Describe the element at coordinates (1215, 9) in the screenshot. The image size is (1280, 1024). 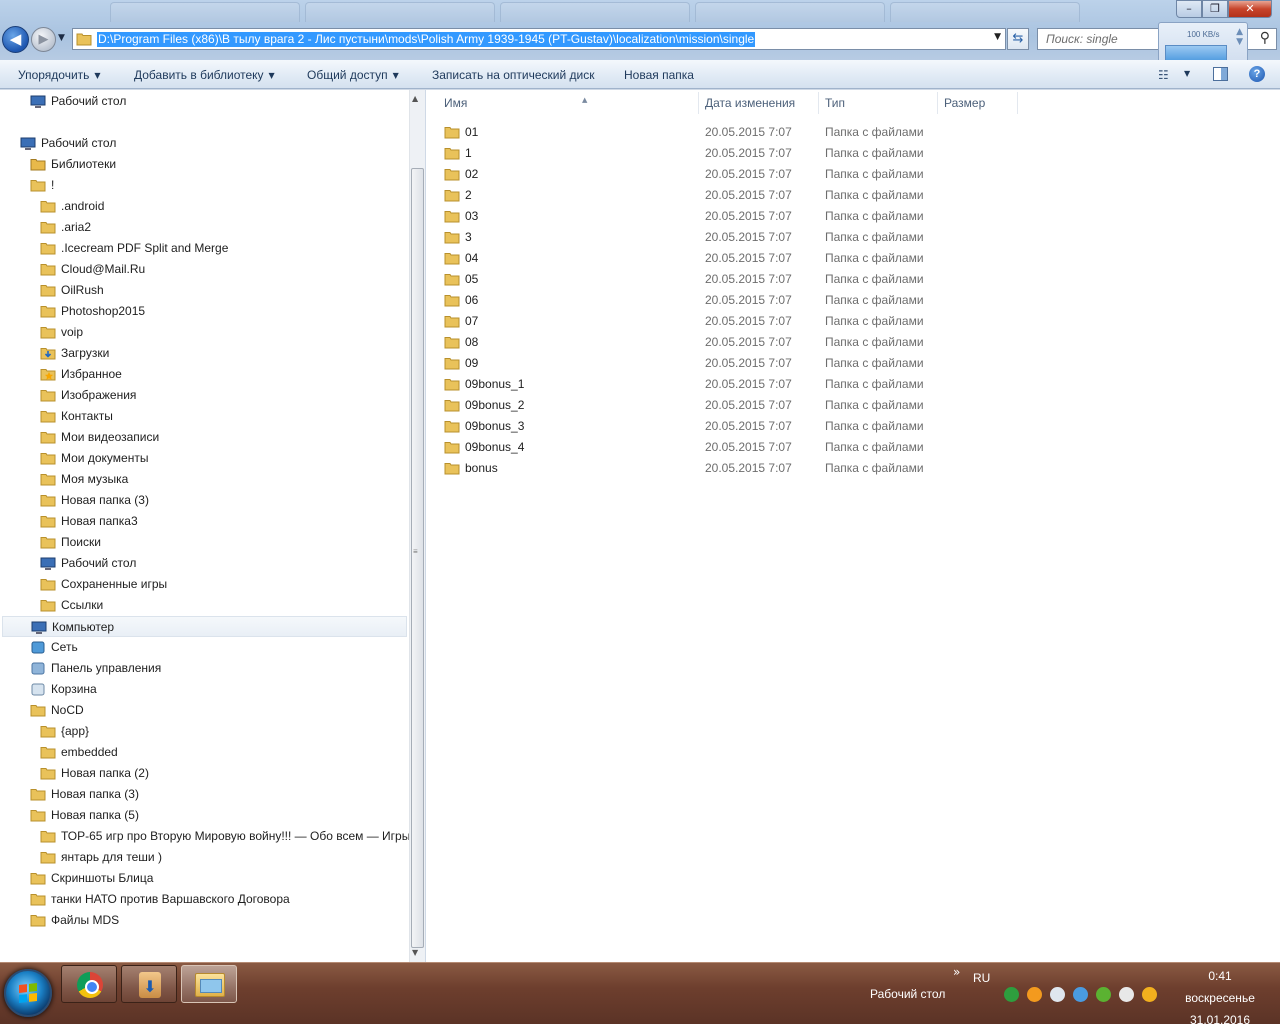
I see `maximize-button: ❐` at that location.